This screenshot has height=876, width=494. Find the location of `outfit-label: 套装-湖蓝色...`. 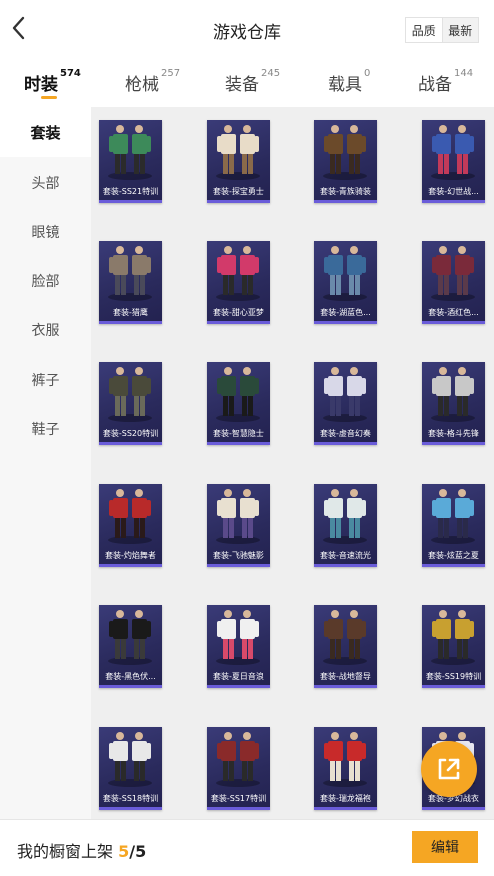

outfit-label: 套装-湖蓝色... is located at coordinates (345, 312).